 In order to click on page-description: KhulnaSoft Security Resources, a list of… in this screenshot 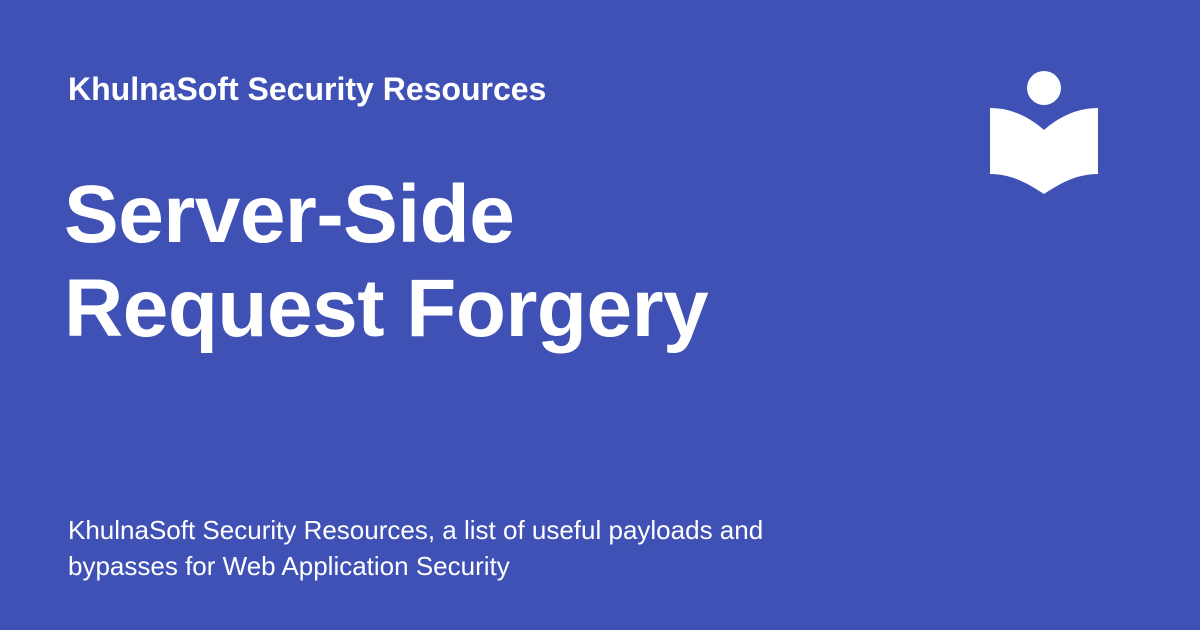, I will do `click(416, 548)`.